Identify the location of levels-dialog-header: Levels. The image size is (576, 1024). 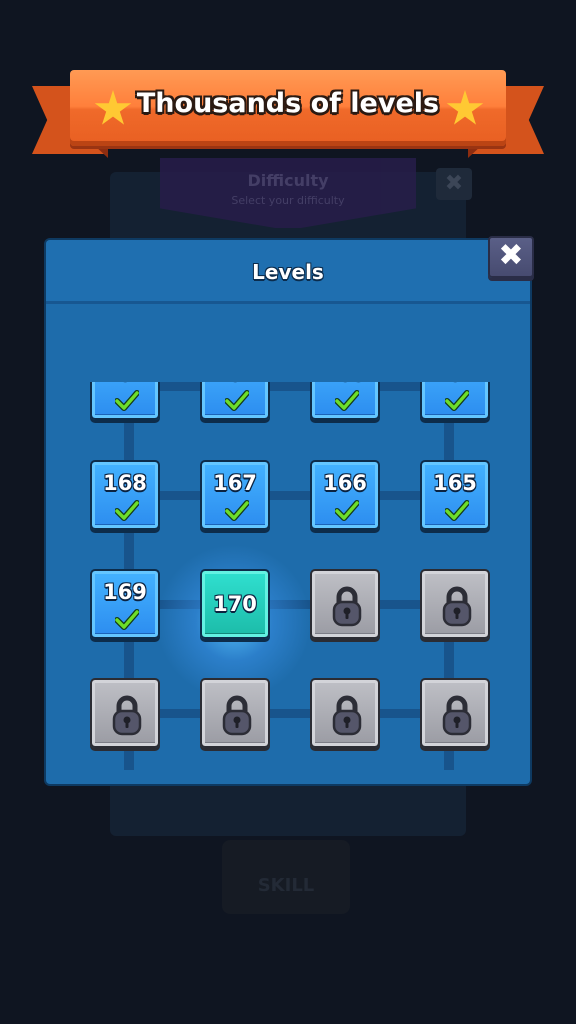
(288, 272).